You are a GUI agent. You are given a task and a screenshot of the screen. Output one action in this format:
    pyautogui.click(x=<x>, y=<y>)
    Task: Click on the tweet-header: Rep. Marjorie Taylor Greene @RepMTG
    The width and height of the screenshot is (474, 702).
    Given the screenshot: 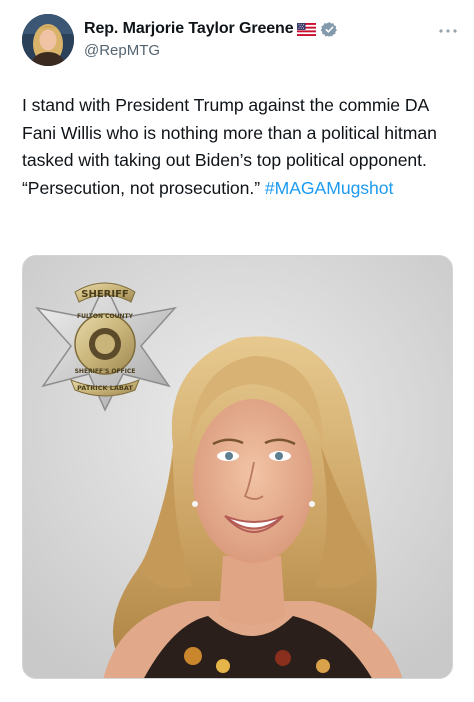 What is the action you would take?
    pyautogui.click(x=242, y=42)
    